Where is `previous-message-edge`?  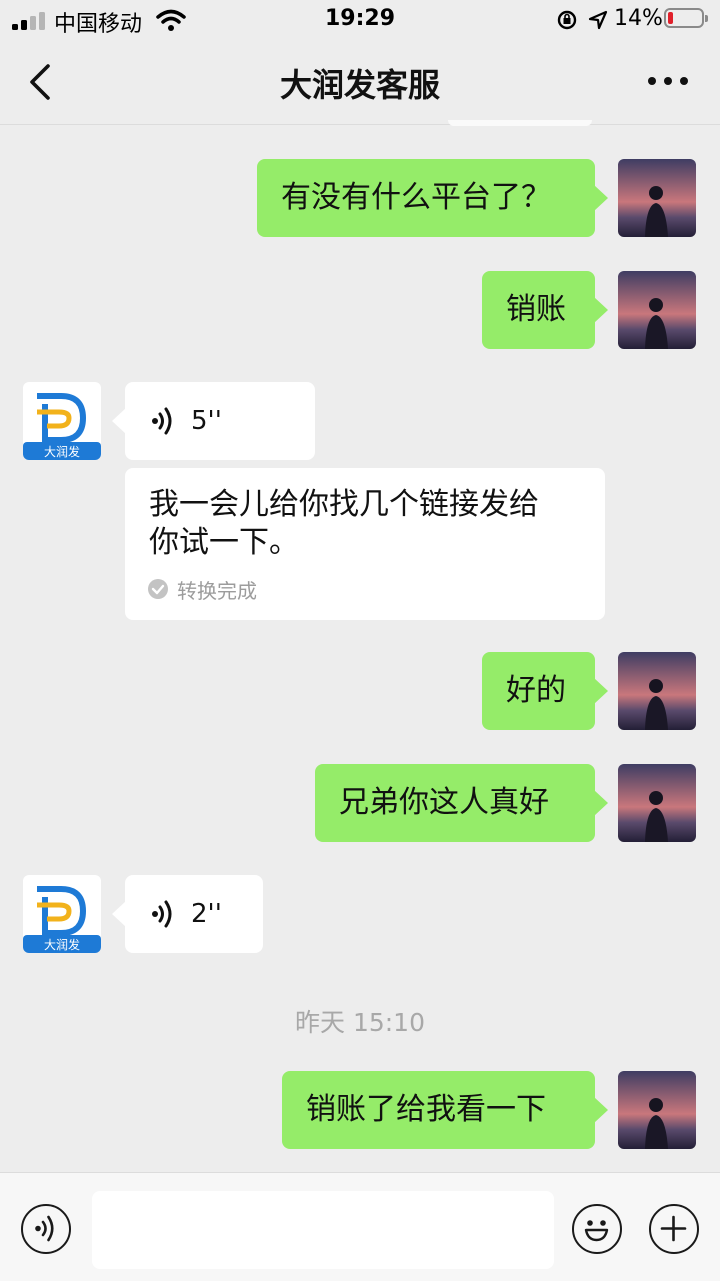 previous-message-edge is located at coordinates (520, 123).